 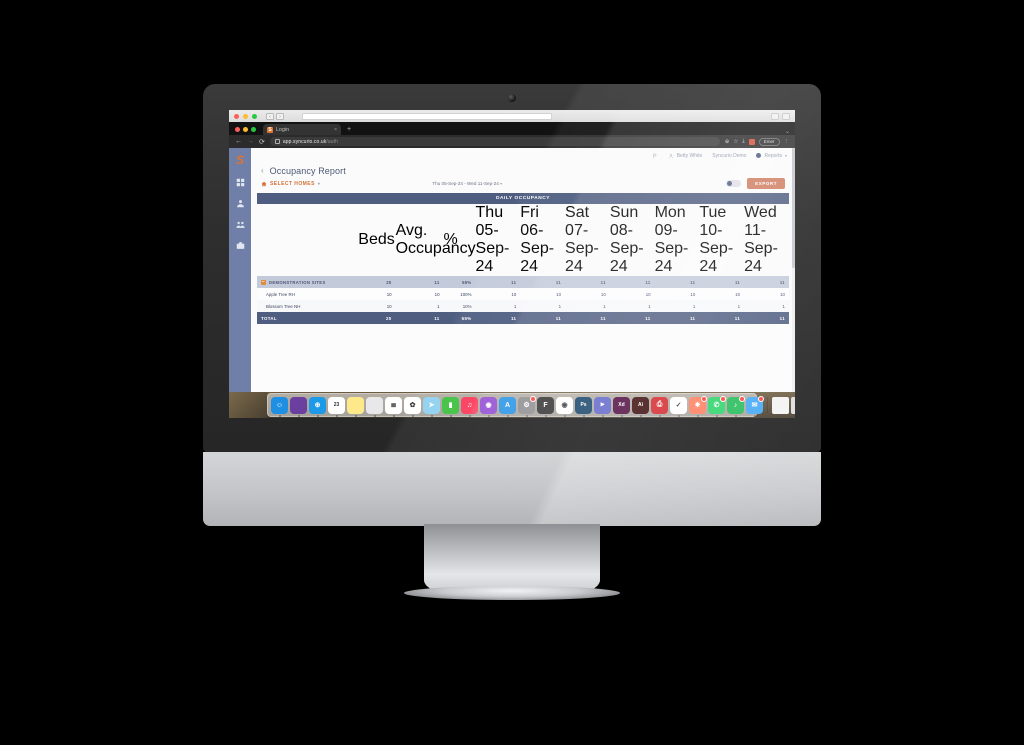 What do you see at coordinates (786, 116) in the screenshot?
I see `os-tabs-icon` at bounding box center [786, 116].